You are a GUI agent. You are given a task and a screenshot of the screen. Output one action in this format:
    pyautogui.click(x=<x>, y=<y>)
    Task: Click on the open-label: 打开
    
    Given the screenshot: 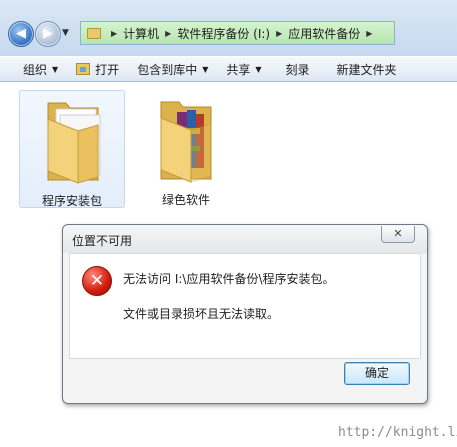 What is the action you would take?
    pyautogui.click(x=107, y=69)
    